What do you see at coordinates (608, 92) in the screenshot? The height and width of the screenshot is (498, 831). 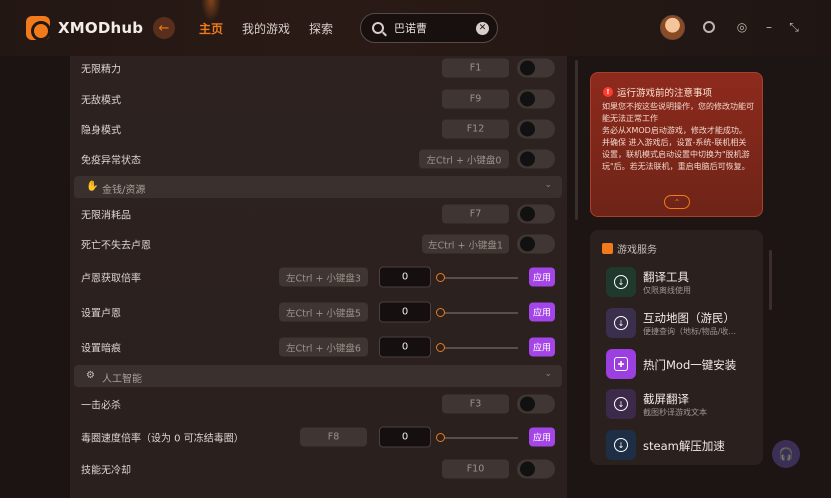 I see `warning-icon: !` at bounding box center [608, 92].